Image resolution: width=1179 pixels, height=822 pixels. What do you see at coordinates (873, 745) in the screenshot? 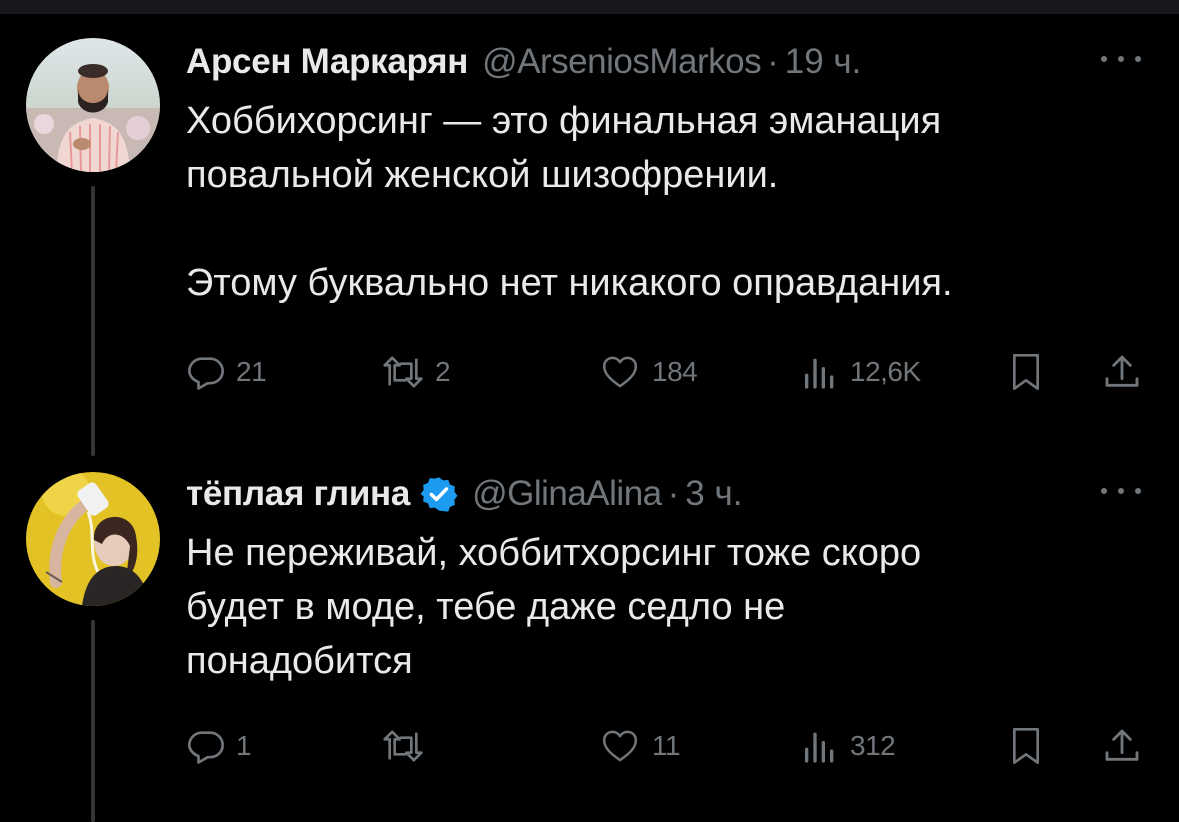
I see `views-count: 312` at bounding box center [873, 745].